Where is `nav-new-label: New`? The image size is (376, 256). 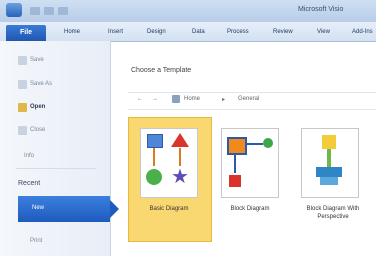
nav-new-label: New is located at coordinates (38, 208).